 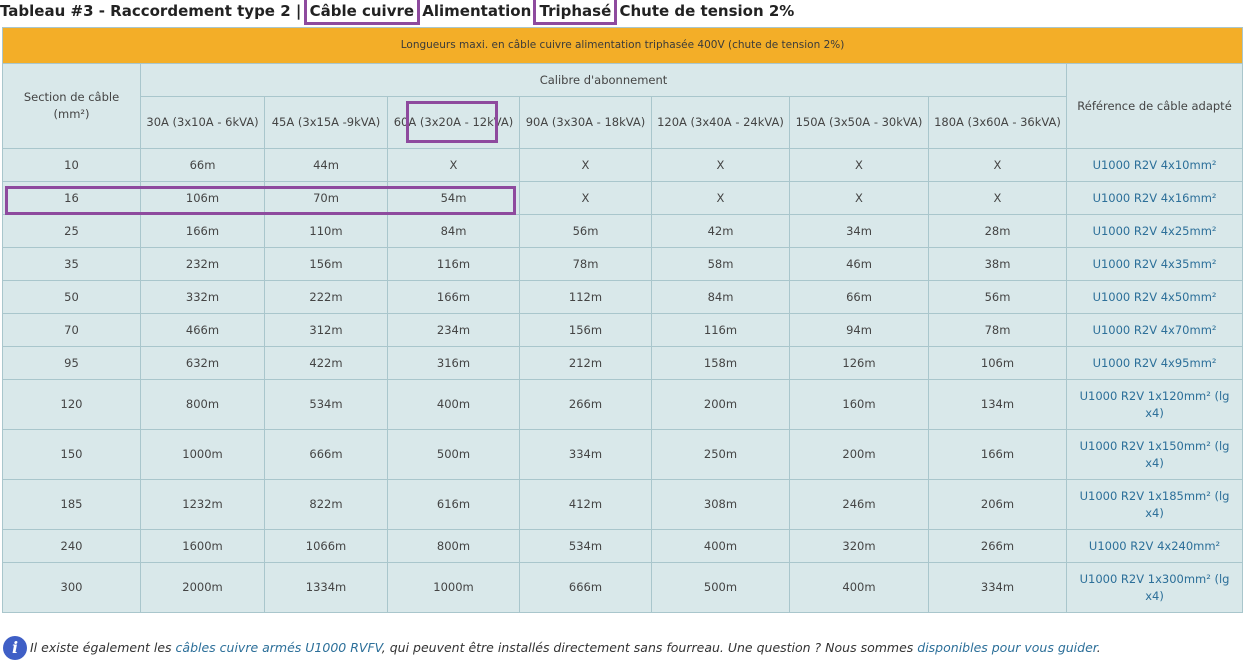 What do you see at coordinates (71, 587) in the screenshot?
I see `section-cell: 300` at bounding box center [71, 587].